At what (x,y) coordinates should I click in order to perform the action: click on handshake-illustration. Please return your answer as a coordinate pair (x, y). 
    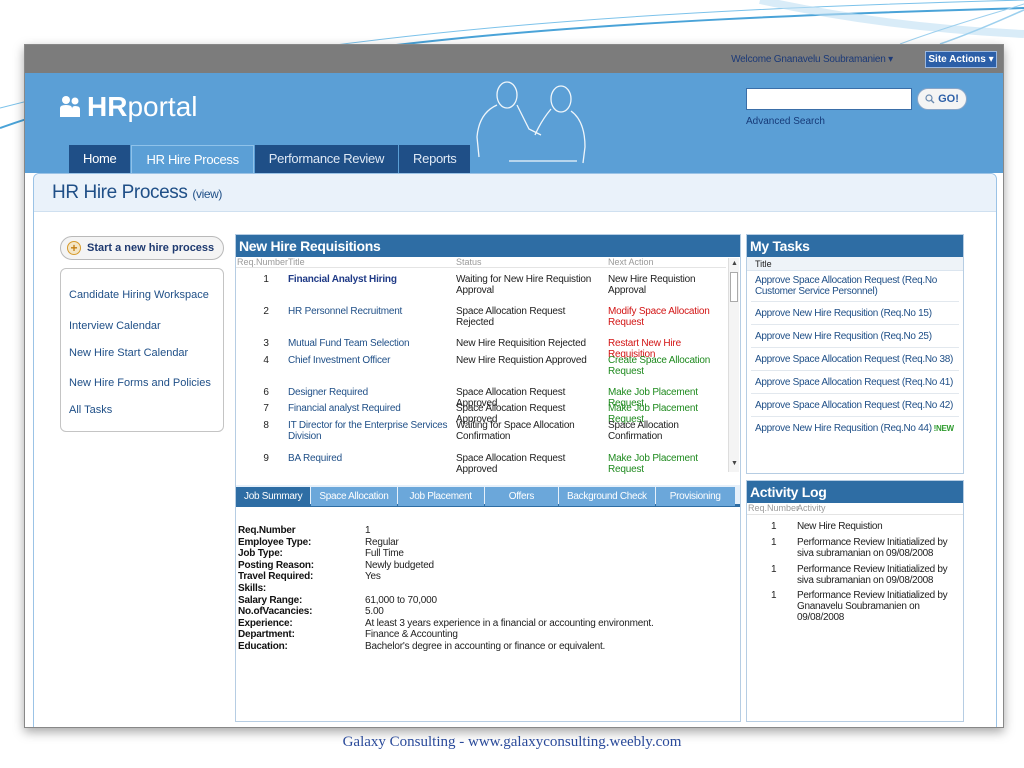
    Looking at the image, I should click on (531, 122).